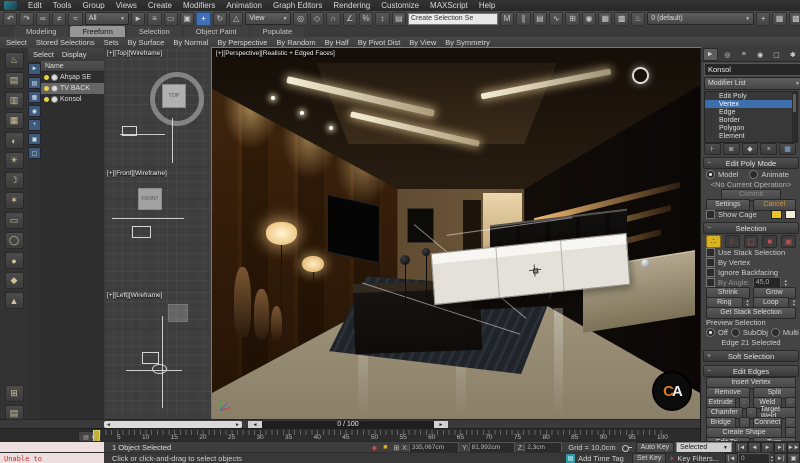  I want to click on key-filters-icon: ✶, so click(671, 458).